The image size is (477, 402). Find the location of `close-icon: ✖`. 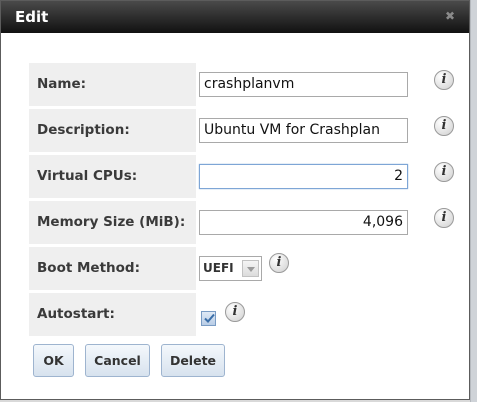

close-icon: ✖ is located at coordinates (450, 16).